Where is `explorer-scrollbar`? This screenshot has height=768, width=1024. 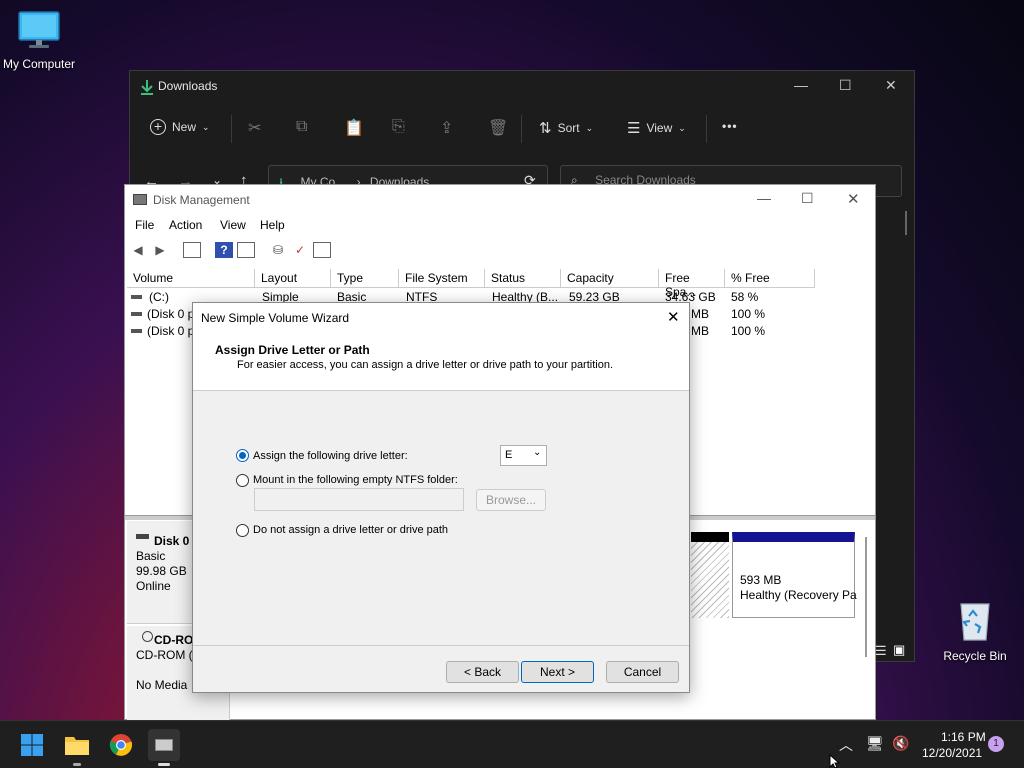 explorer-scrollbar is located at coordinates (906, 223).